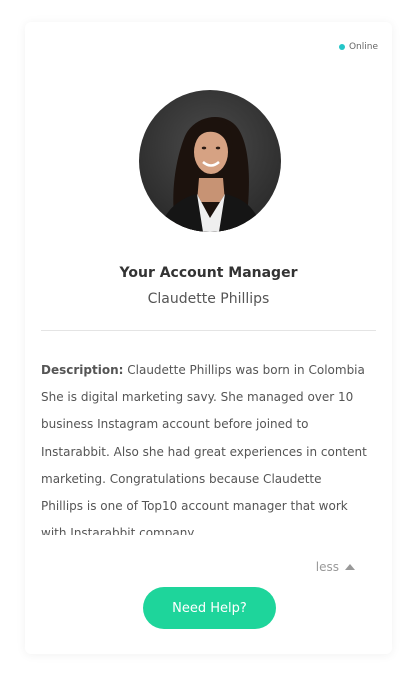  Describe the element at coordinates (327, 567) in the screenshot. I see `less-label: less` at that location.